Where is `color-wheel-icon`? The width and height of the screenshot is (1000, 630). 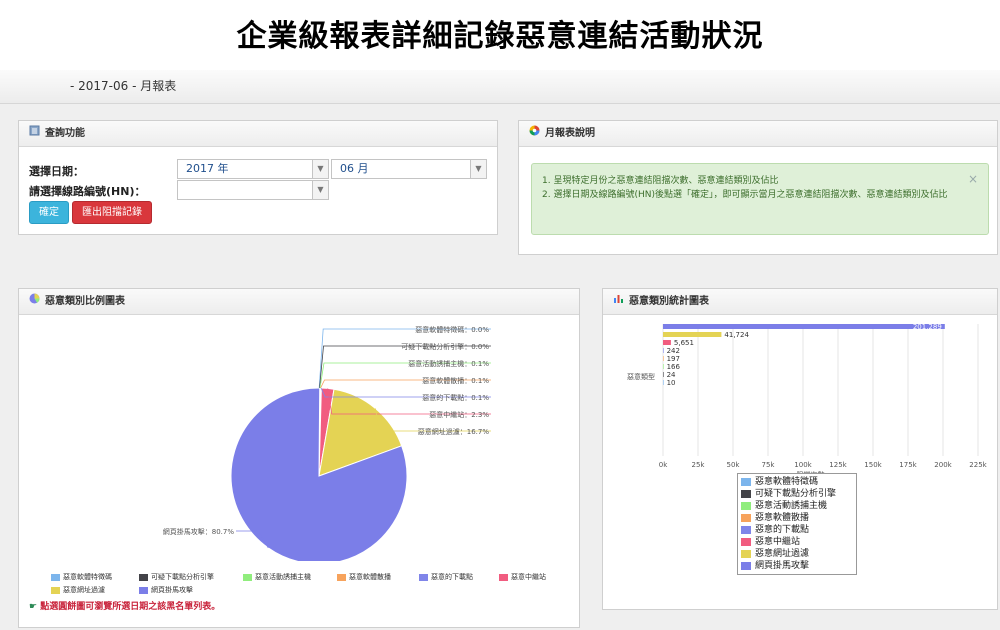
color-wheel-icon is located at coordinates (534, 134).